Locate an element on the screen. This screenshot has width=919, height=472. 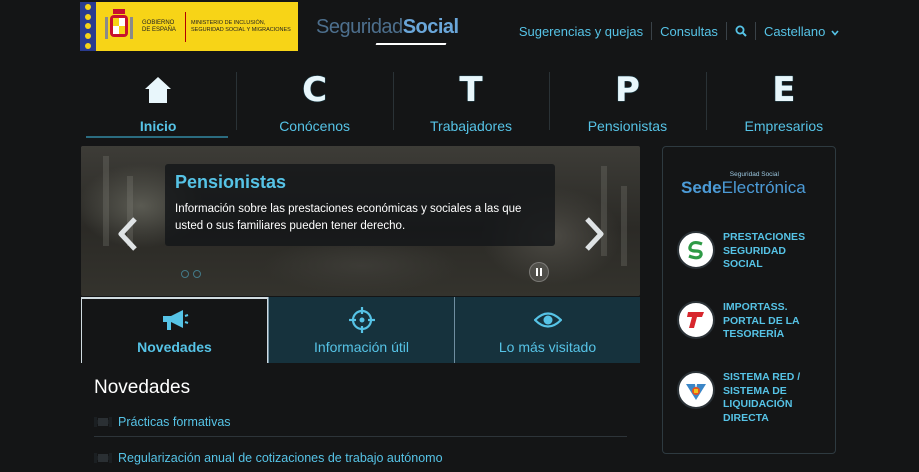
logo-part-1: Seguridad is located at coordinates (359, 27).